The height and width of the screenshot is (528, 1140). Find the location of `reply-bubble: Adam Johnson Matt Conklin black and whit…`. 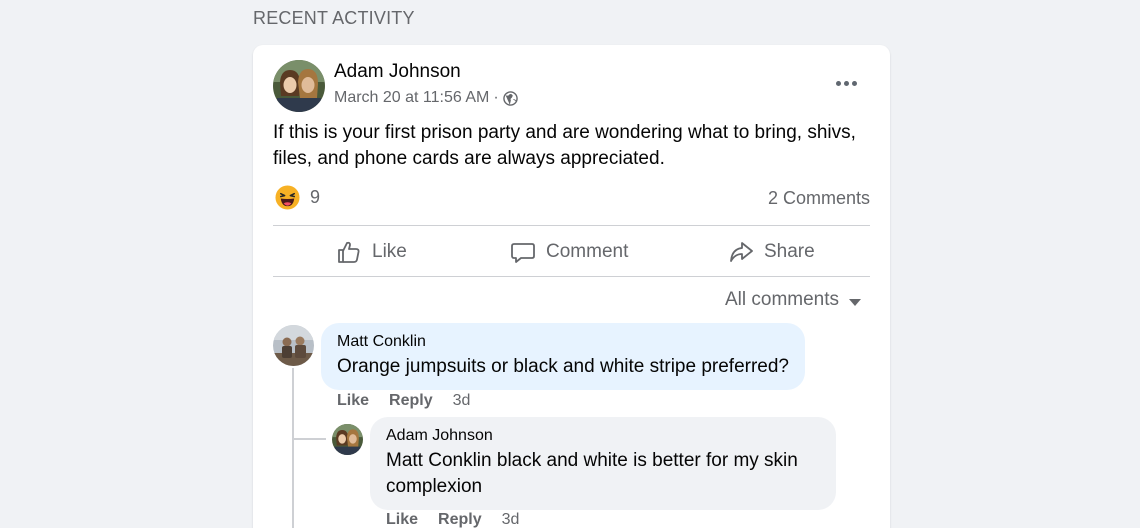

reply-bubble: Adam Johnson Matt Conklin black and whit… is located at coordinates (603, 463).